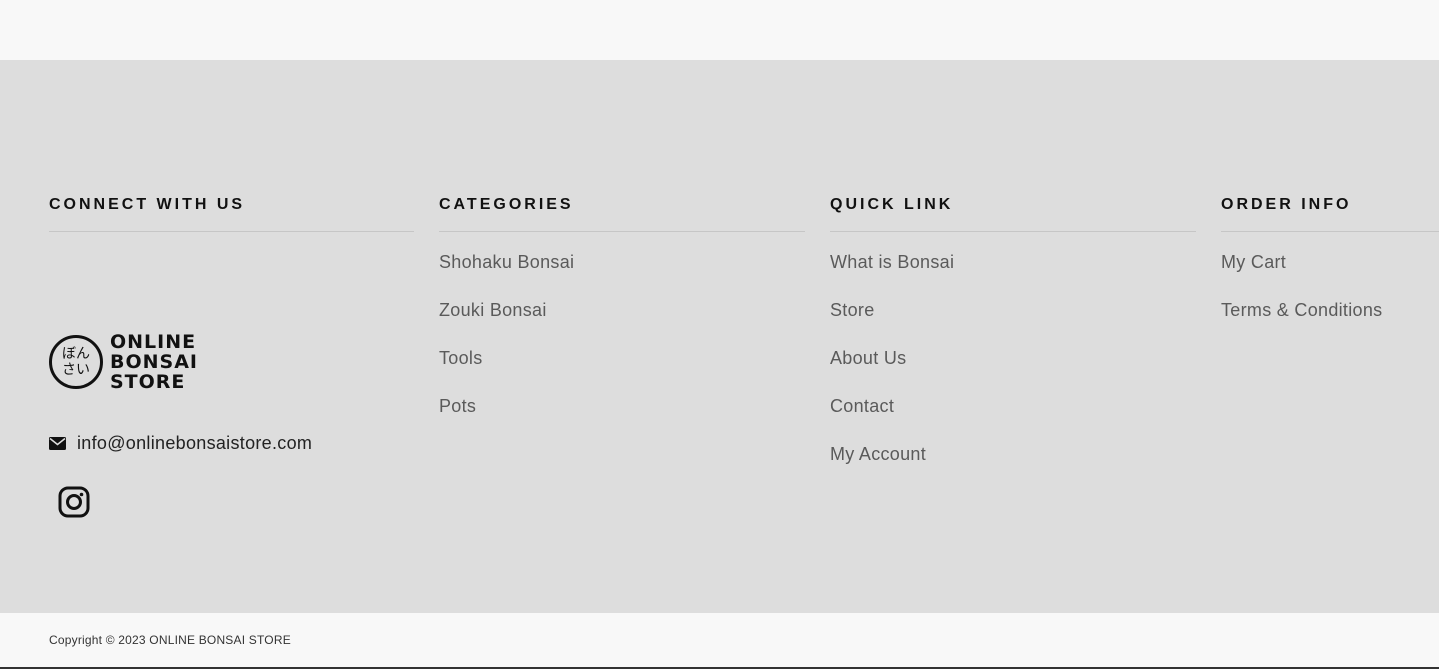 Image resolution: width=1439 pixels, height=669 pixels. I want to click on order-info-divider, so click(1330, 231).